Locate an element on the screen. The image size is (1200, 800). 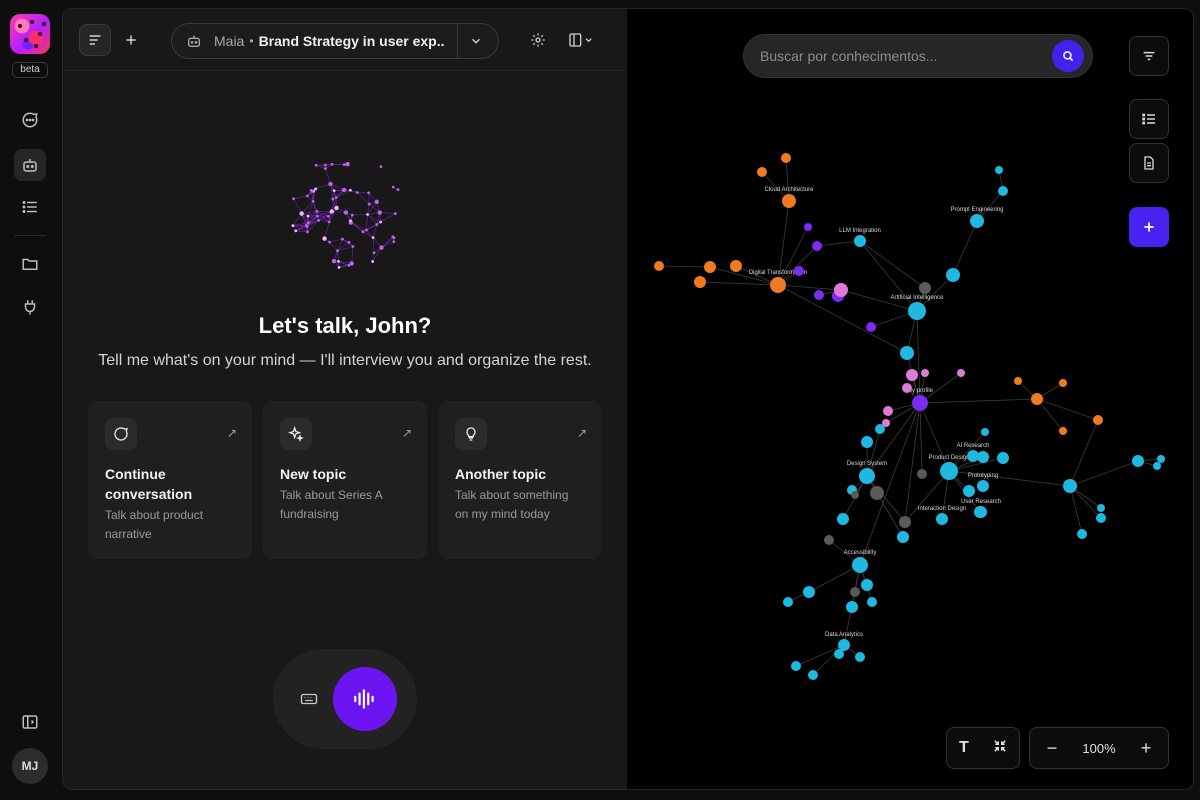
new-chat-icon is located at coordinates (131, 40).